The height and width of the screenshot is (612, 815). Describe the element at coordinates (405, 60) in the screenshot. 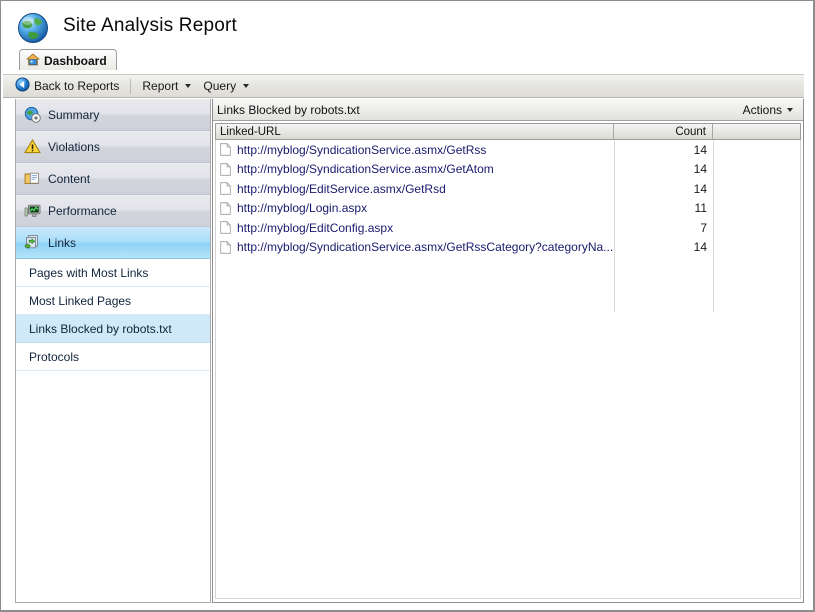

I see `tab-strip: Dashboard` at that location.